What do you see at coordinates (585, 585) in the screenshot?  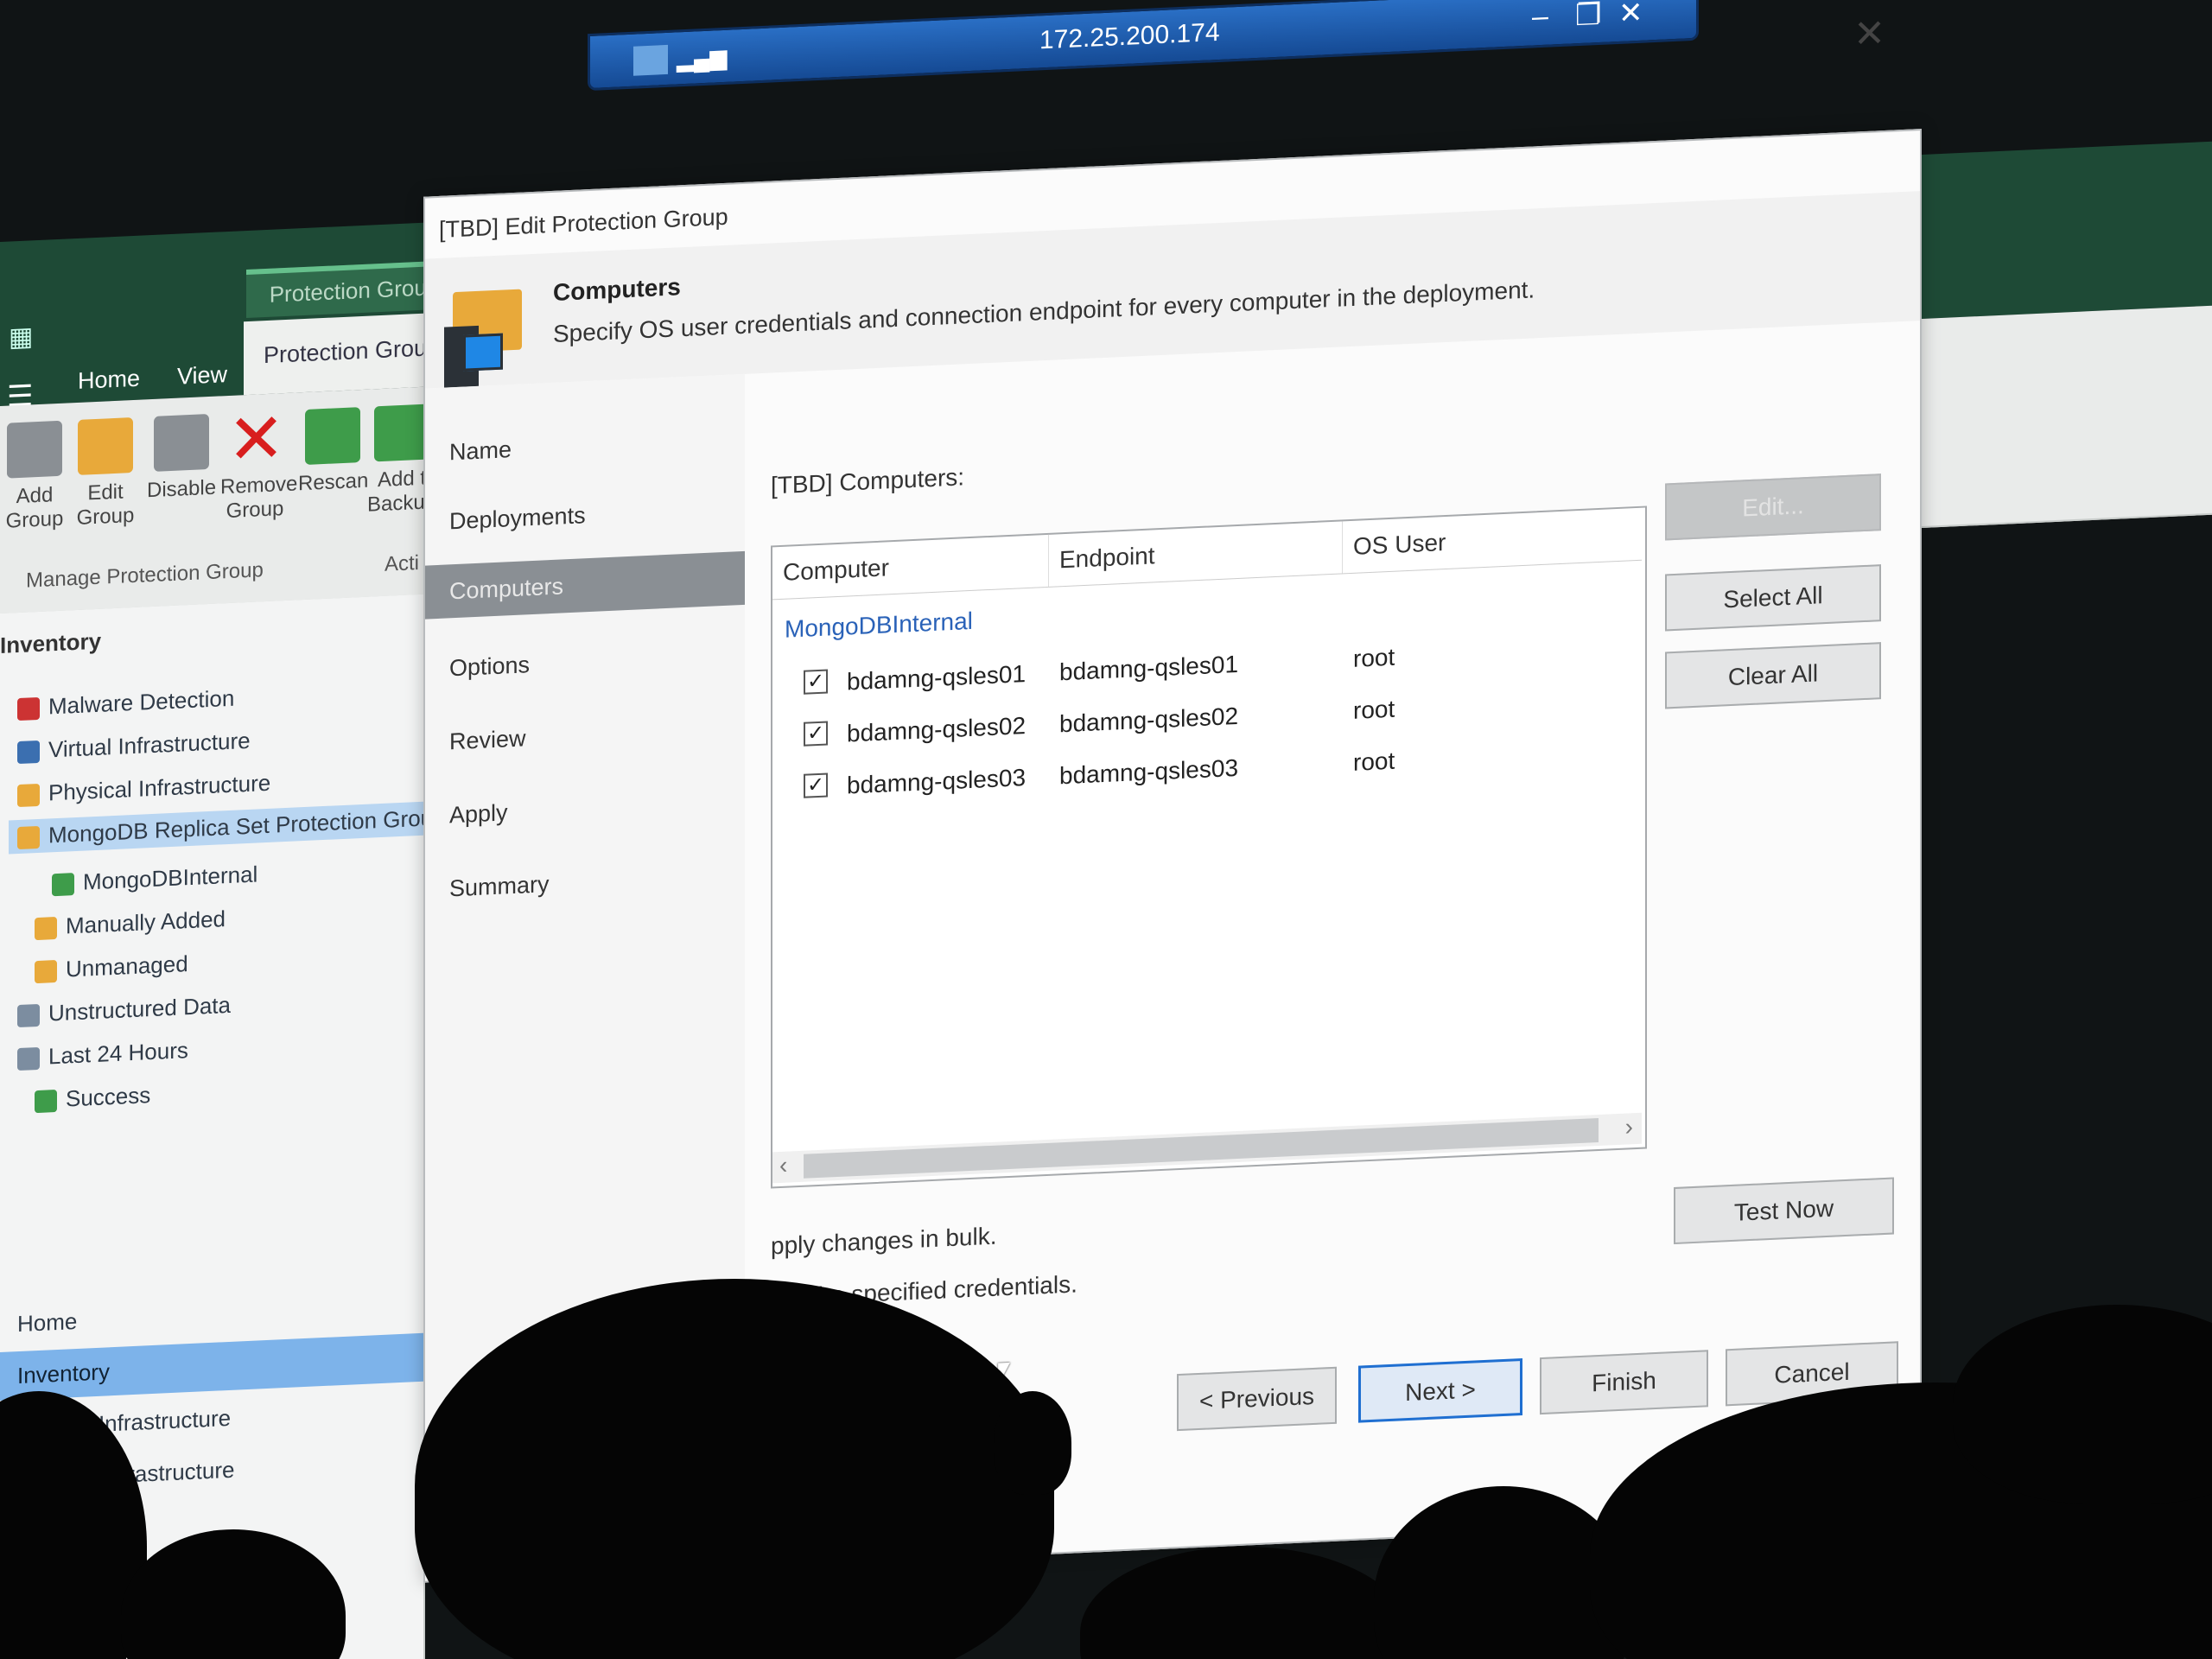 I see `step-computers: Computers` at bounding box center [585, 585].